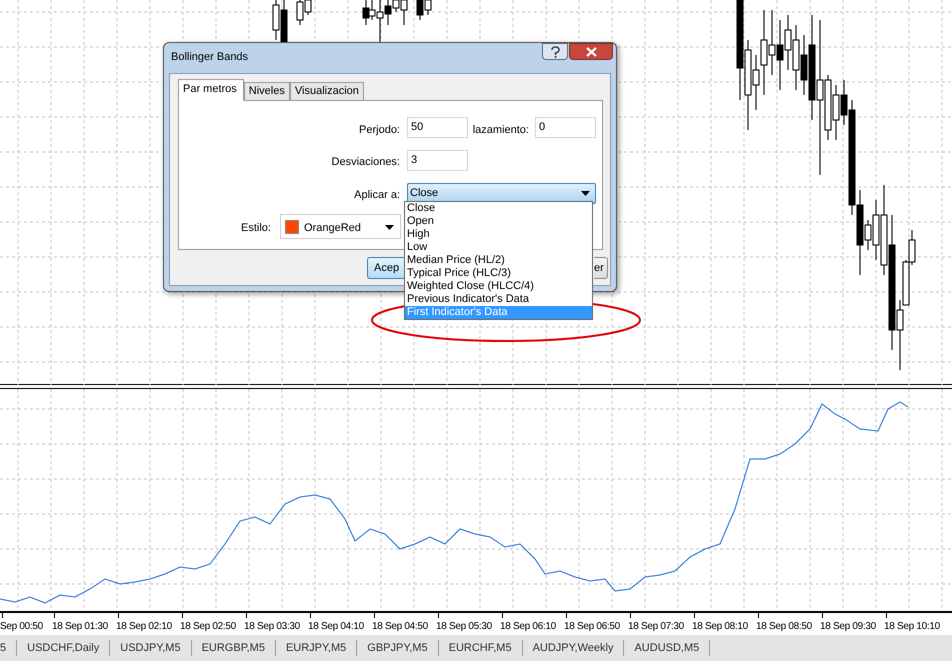  What do you see at coordinates (211, 90) in the screenshot?
I see `dialog-tab: Par metros` at bounding box center [211, 90].